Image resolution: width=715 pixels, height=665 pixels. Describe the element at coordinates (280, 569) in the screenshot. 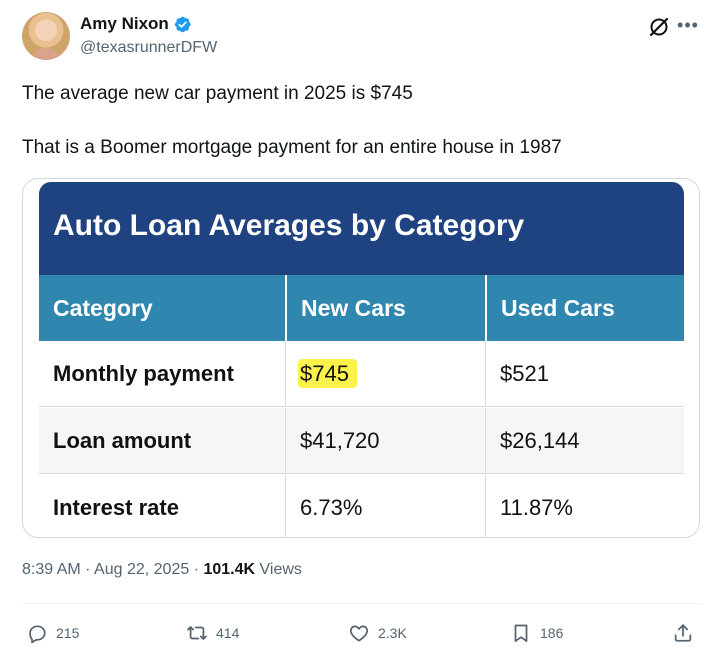

I see `views-label: Views` at that location.